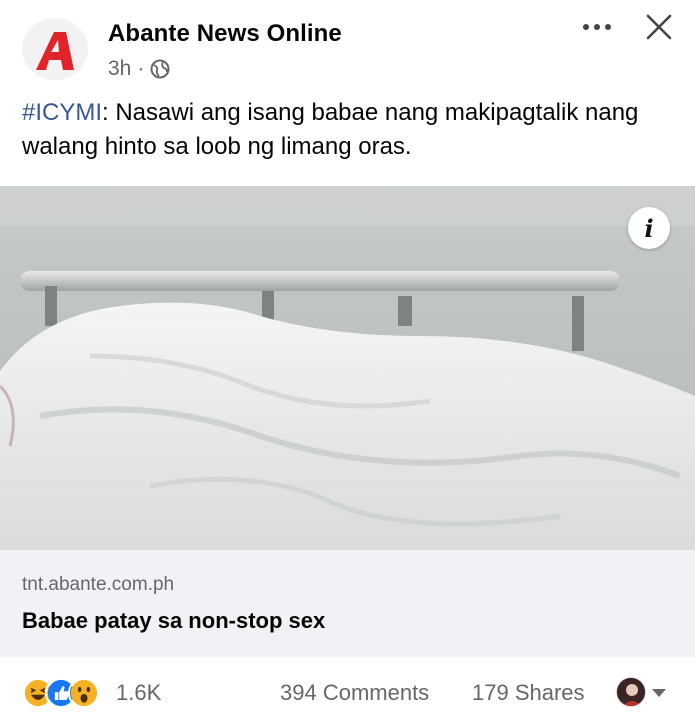 Image resolution: width=695 pixels, height=720 pixels. What do you see at coordinates (347, 603) in the screenshot?
I see `link-preview-card` at bounding box center [347, 603].